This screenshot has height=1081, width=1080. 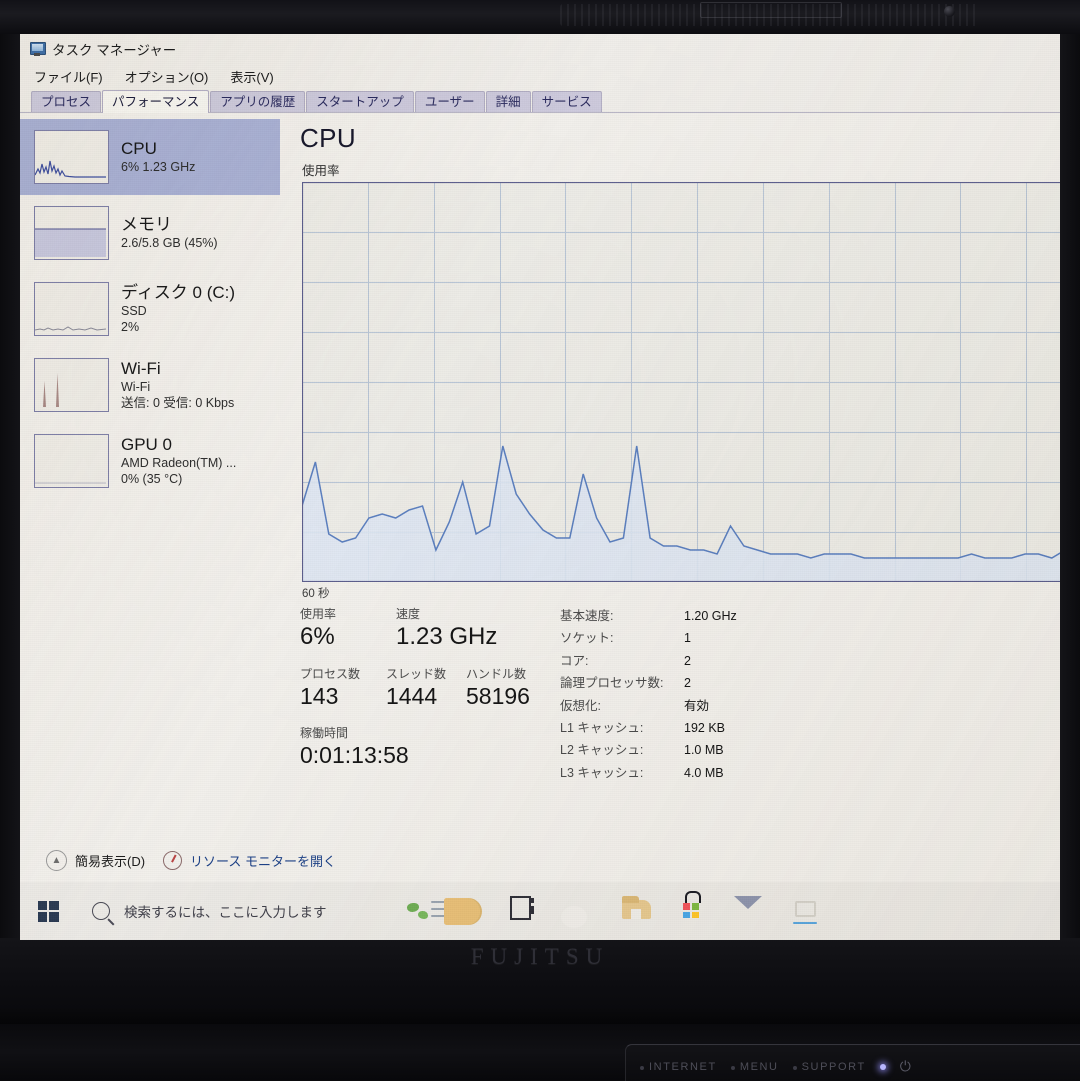 I want to click on sidebar-wifi-title: Wi-Fi, so click(x=141, y=368).